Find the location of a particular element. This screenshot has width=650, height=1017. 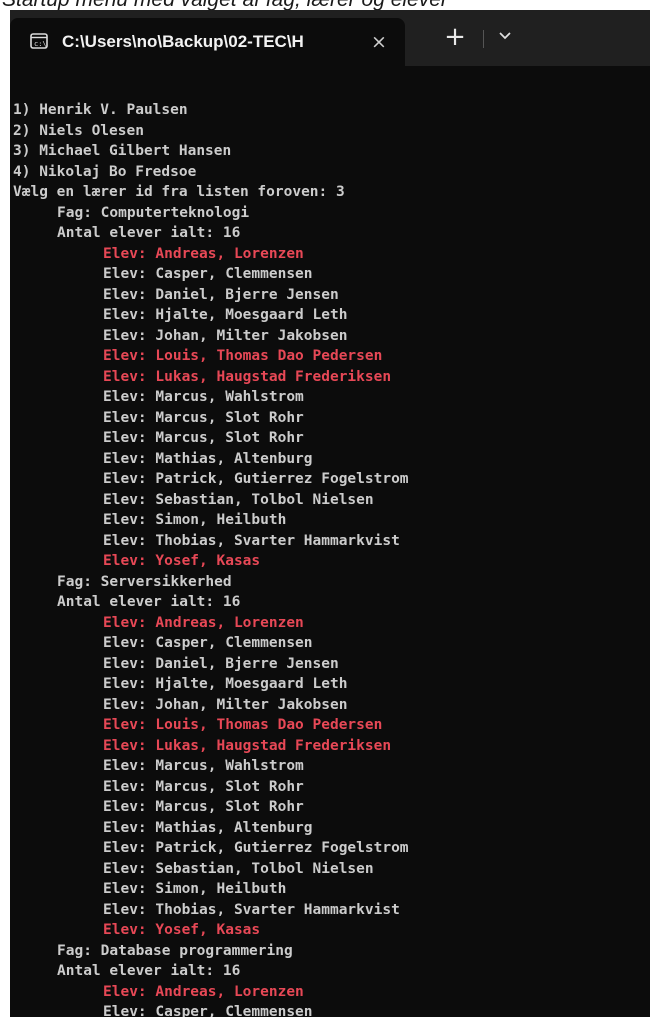

terminal-tab: c:\ C:\Users\no\Backup\02-TEC\H × is located at coordinates (207, 42).